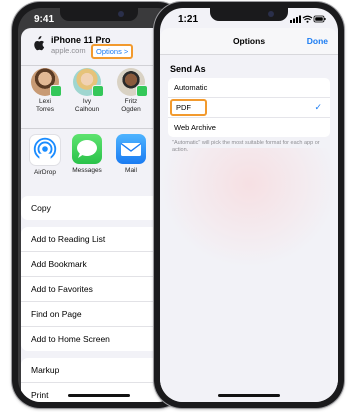  I want to click on option-web-archive: Web Archive, so click(249, 127).